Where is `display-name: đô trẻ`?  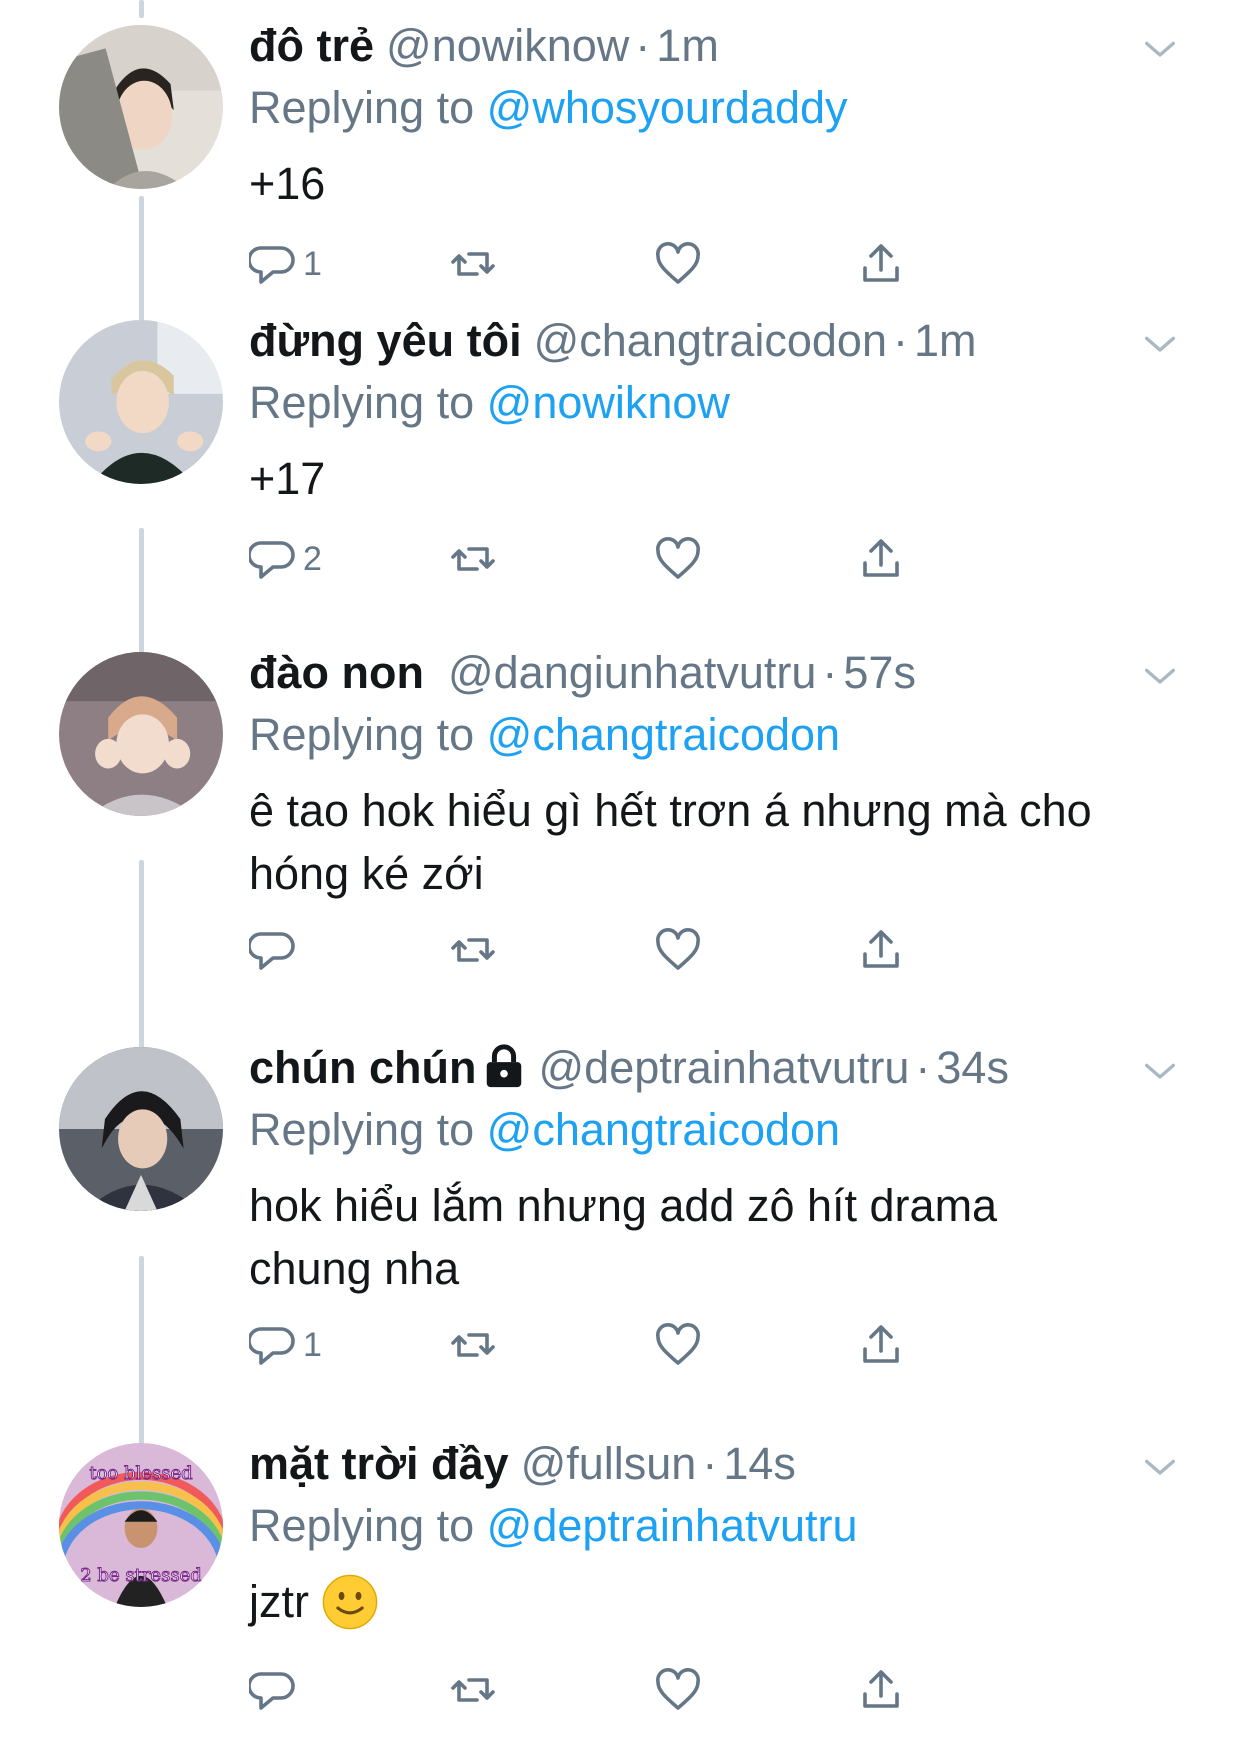 display-name: đô trẻ is located at coordinates (311, 45).